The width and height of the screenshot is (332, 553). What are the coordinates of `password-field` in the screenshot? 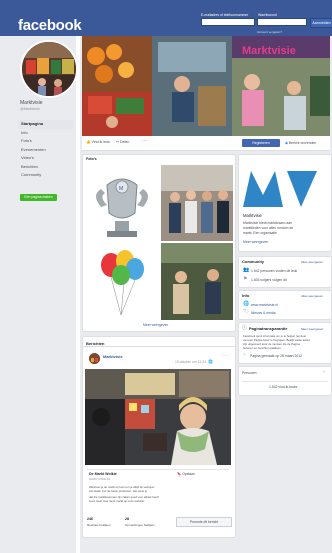 It's located at (282, 22).